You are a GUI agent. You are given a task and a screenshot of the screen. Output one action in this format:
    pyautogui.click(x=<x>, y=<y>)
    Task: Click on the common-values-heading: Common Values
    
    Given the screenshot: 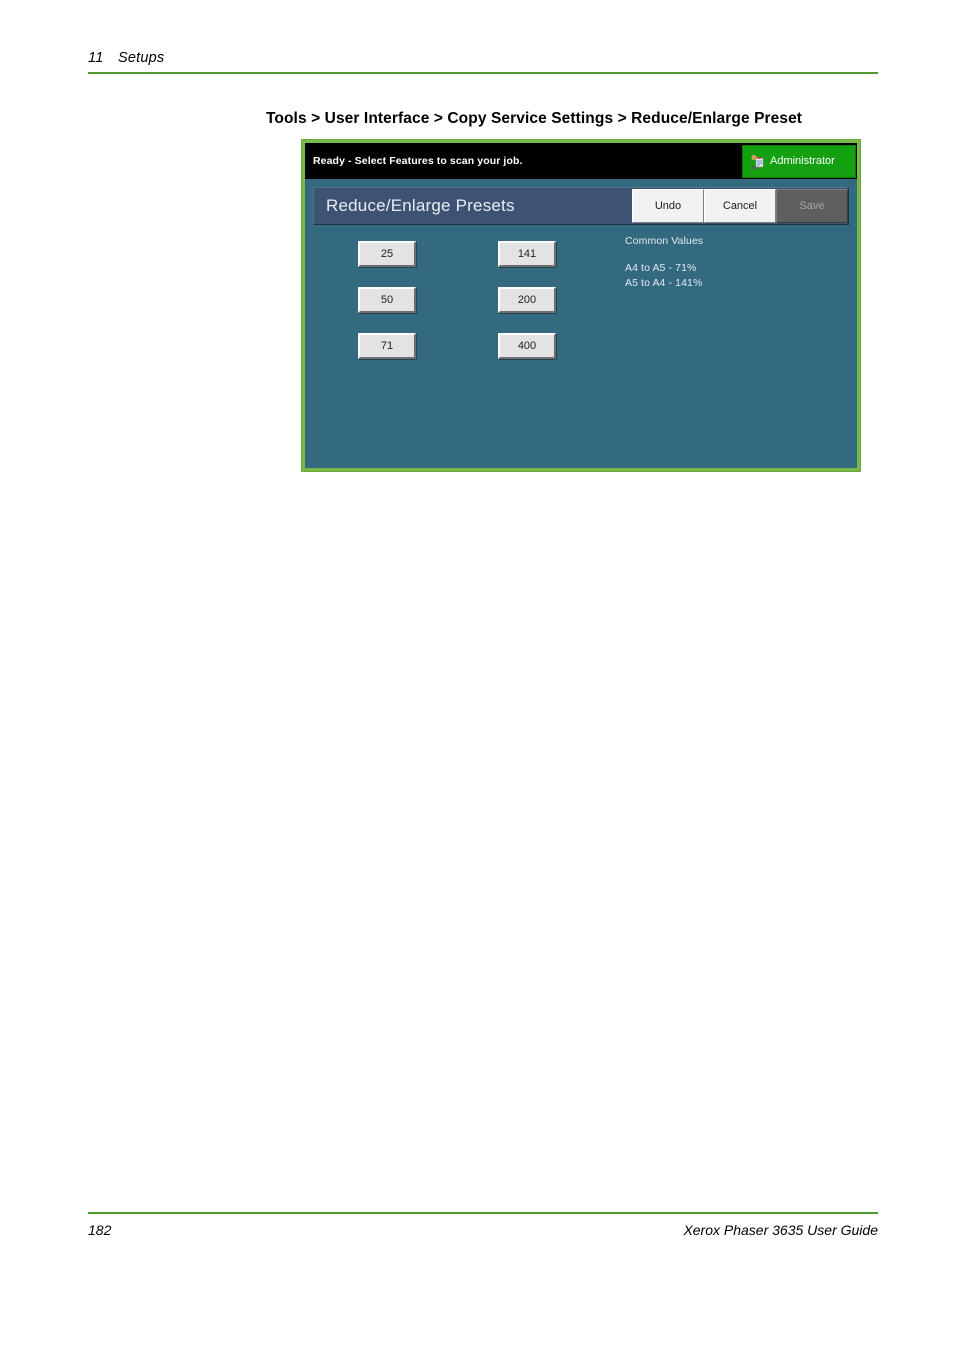 What is the action you would take?
    pyautogui.click(x=664, y=241)
    